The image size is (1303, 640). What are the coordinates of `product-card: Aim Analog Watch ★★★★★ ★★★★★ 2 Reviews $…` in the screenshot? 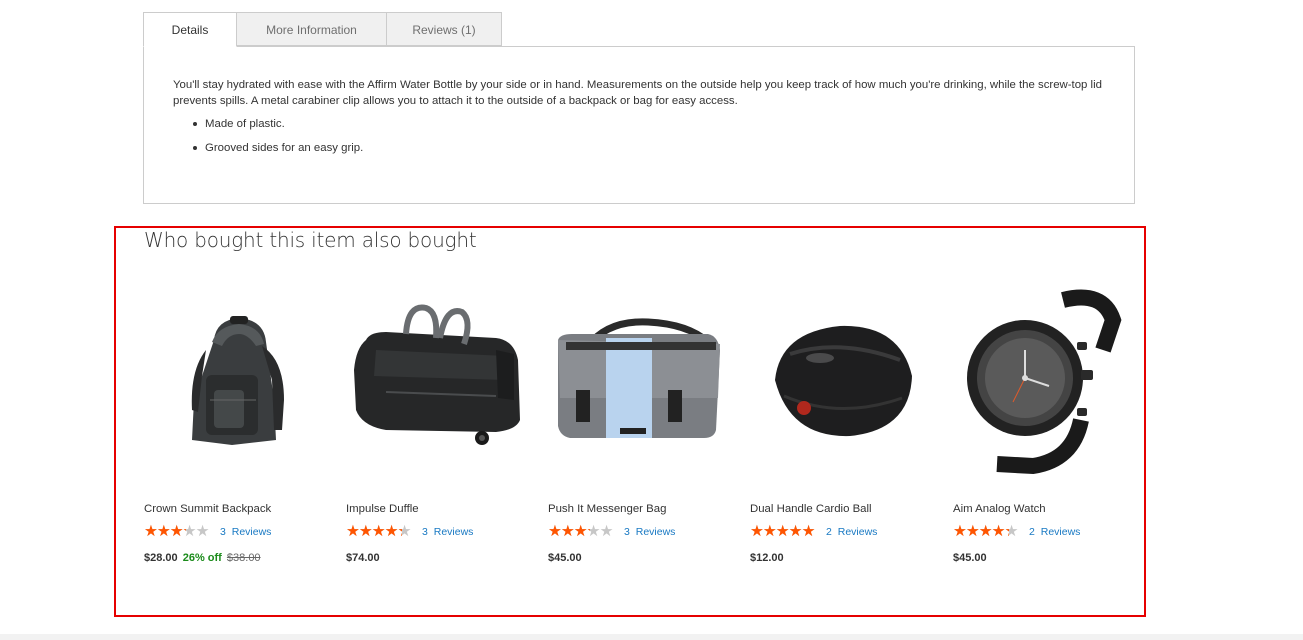 It's located at (1043, 430).